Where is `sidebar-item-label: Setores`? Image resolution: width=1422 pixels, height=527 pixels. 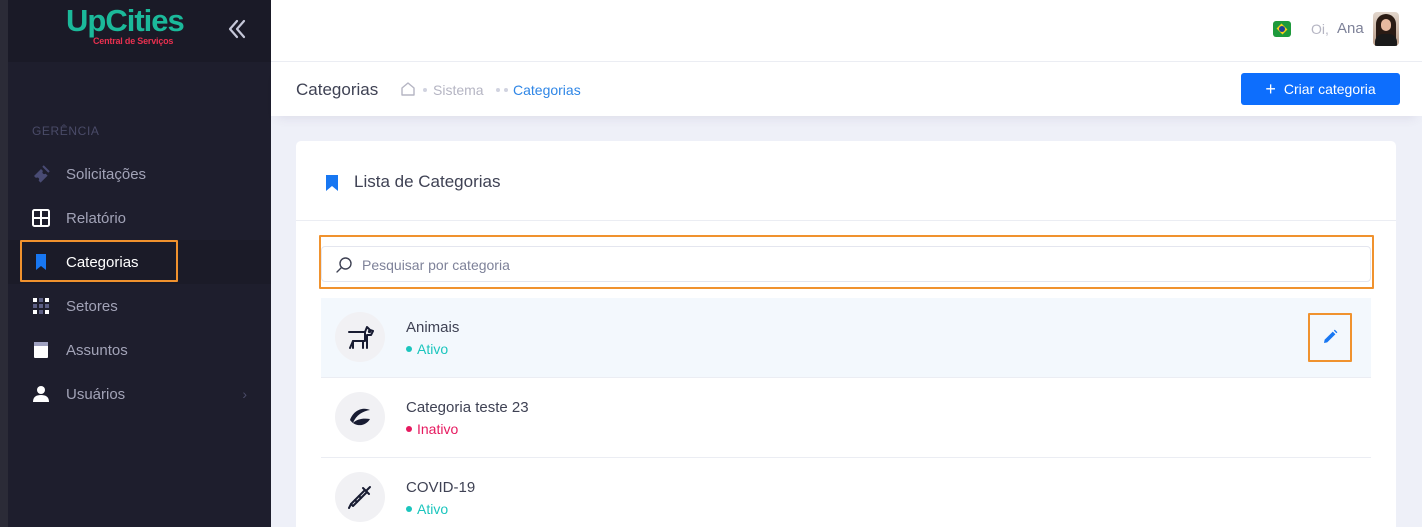 sidebar-item-label: Setores is located at coordinates (92, 306).